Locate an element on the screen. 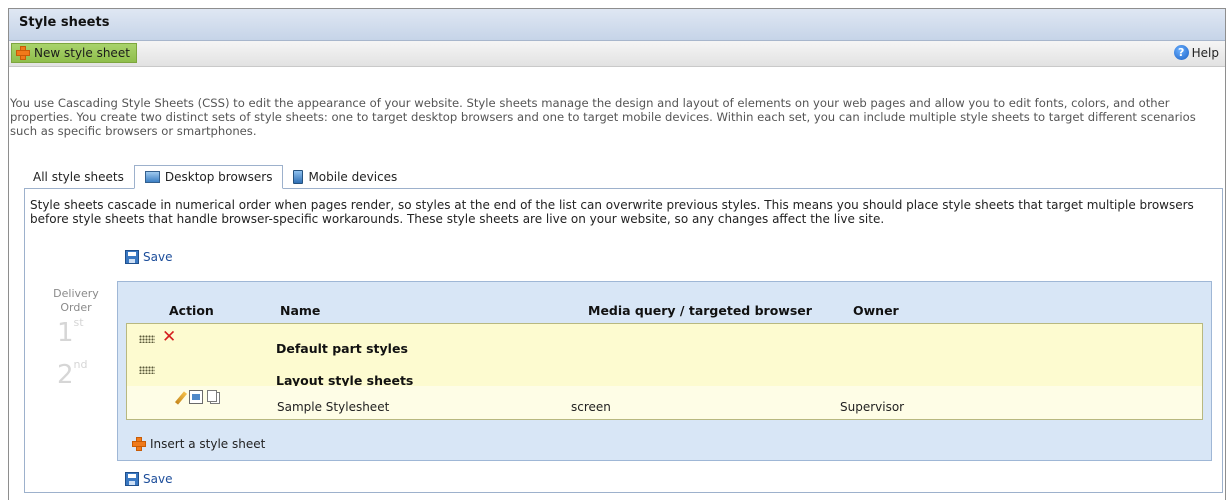 This screenshot has width=1230, height=502. tab-desktop-browsers: Desktop browsers is located at coordinates (208, 177).